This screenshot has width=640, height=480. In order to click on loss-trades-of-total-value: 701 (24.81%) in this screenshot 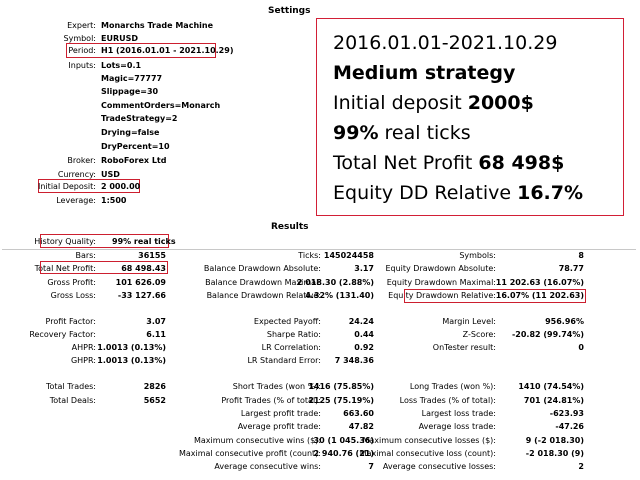, I will do `click(553, 400)`.